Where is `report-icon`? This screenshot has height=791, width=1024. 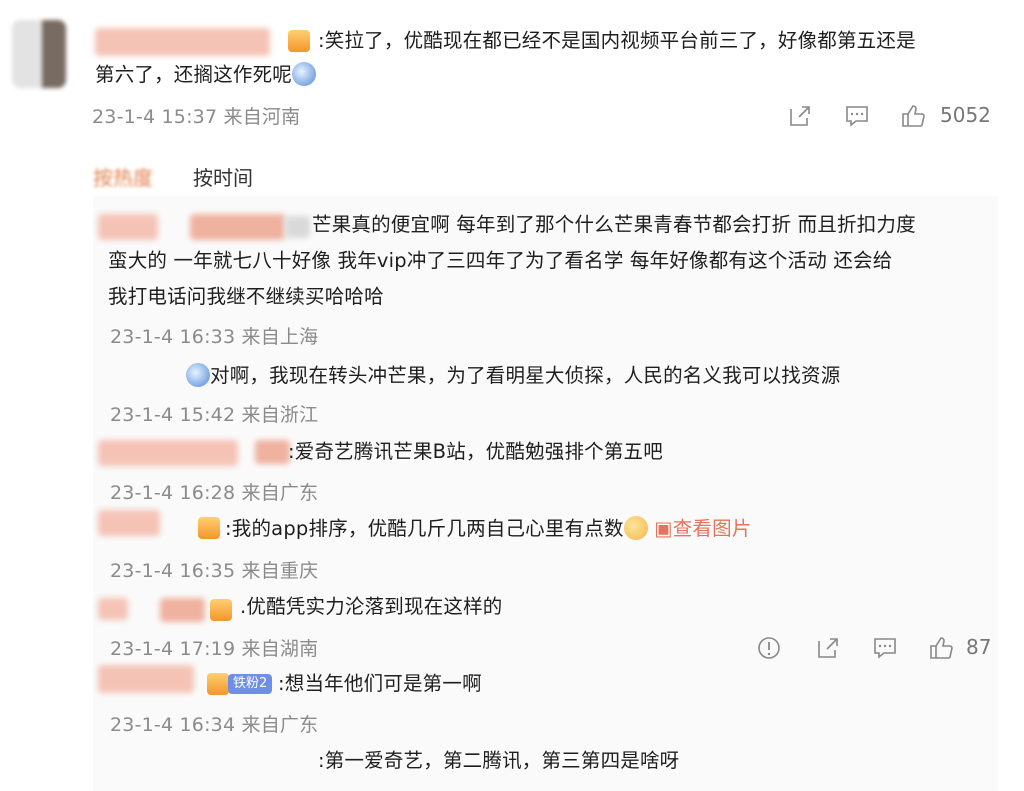 report-icon is located at coordinates (769, 648).